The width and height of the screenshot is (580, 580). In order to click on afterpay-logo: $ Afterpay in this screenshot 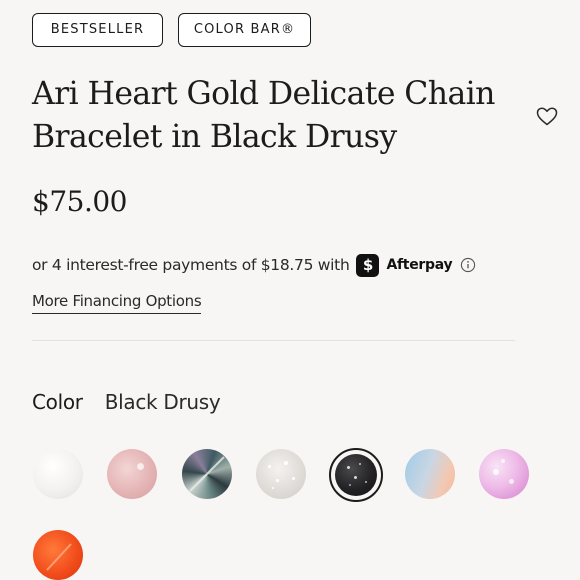, I will do `click(404, 265)`.